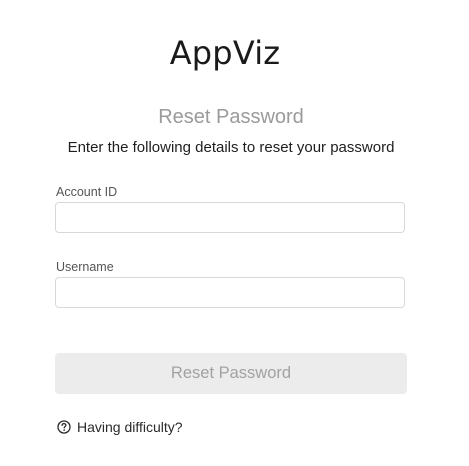 This screenshot has height=466, width=469. I want to click on help-link: Having difficulty?, so click(120, 427).